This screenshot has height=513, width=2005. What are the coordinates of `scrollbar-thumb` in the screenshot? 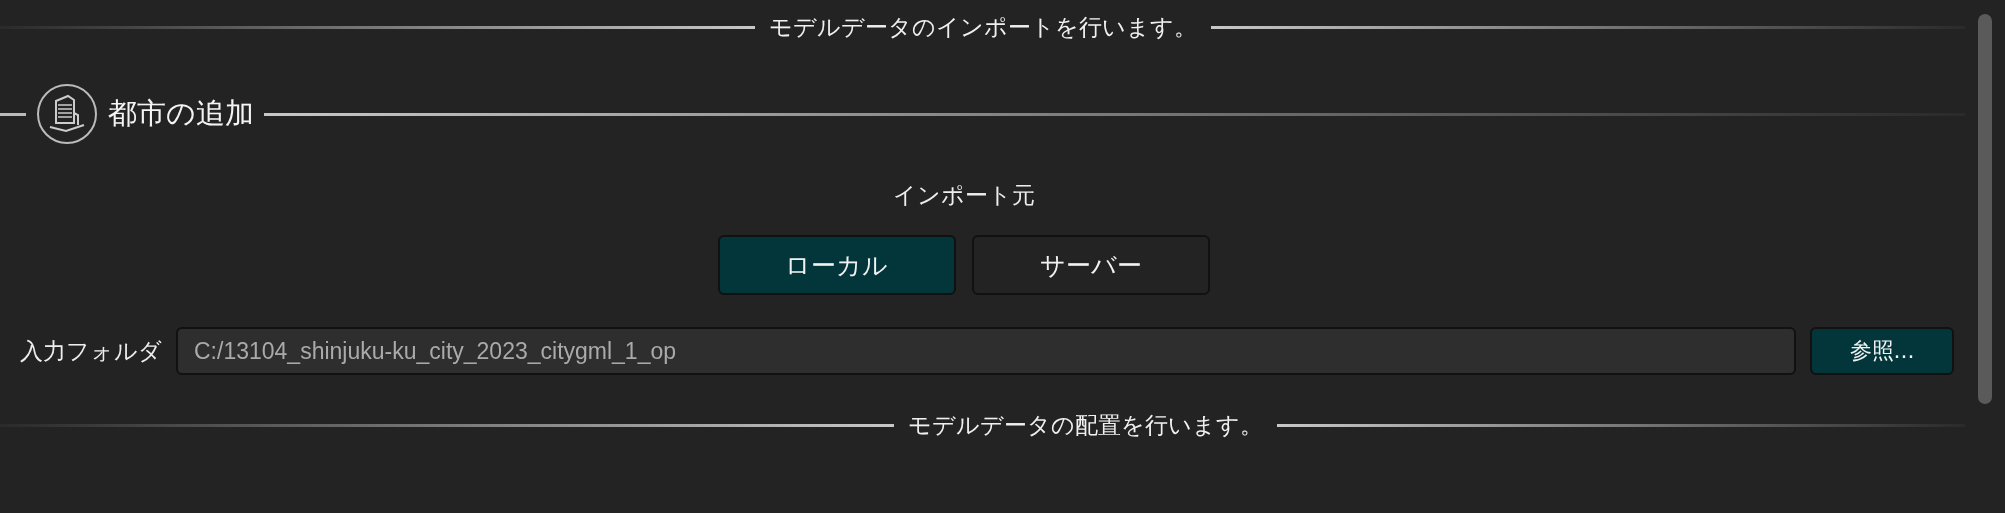 It's located at (1985, 209).